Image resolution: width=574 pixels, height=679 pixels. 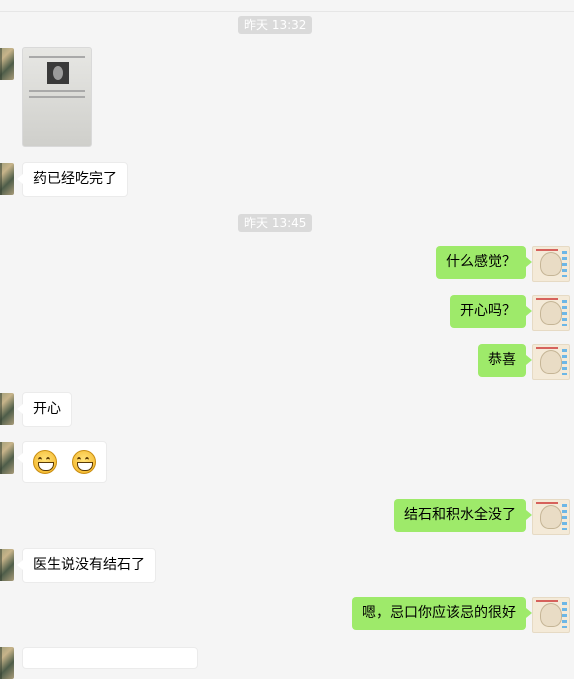 I want to click on chat-top-divider, so click(x=287, y=6).